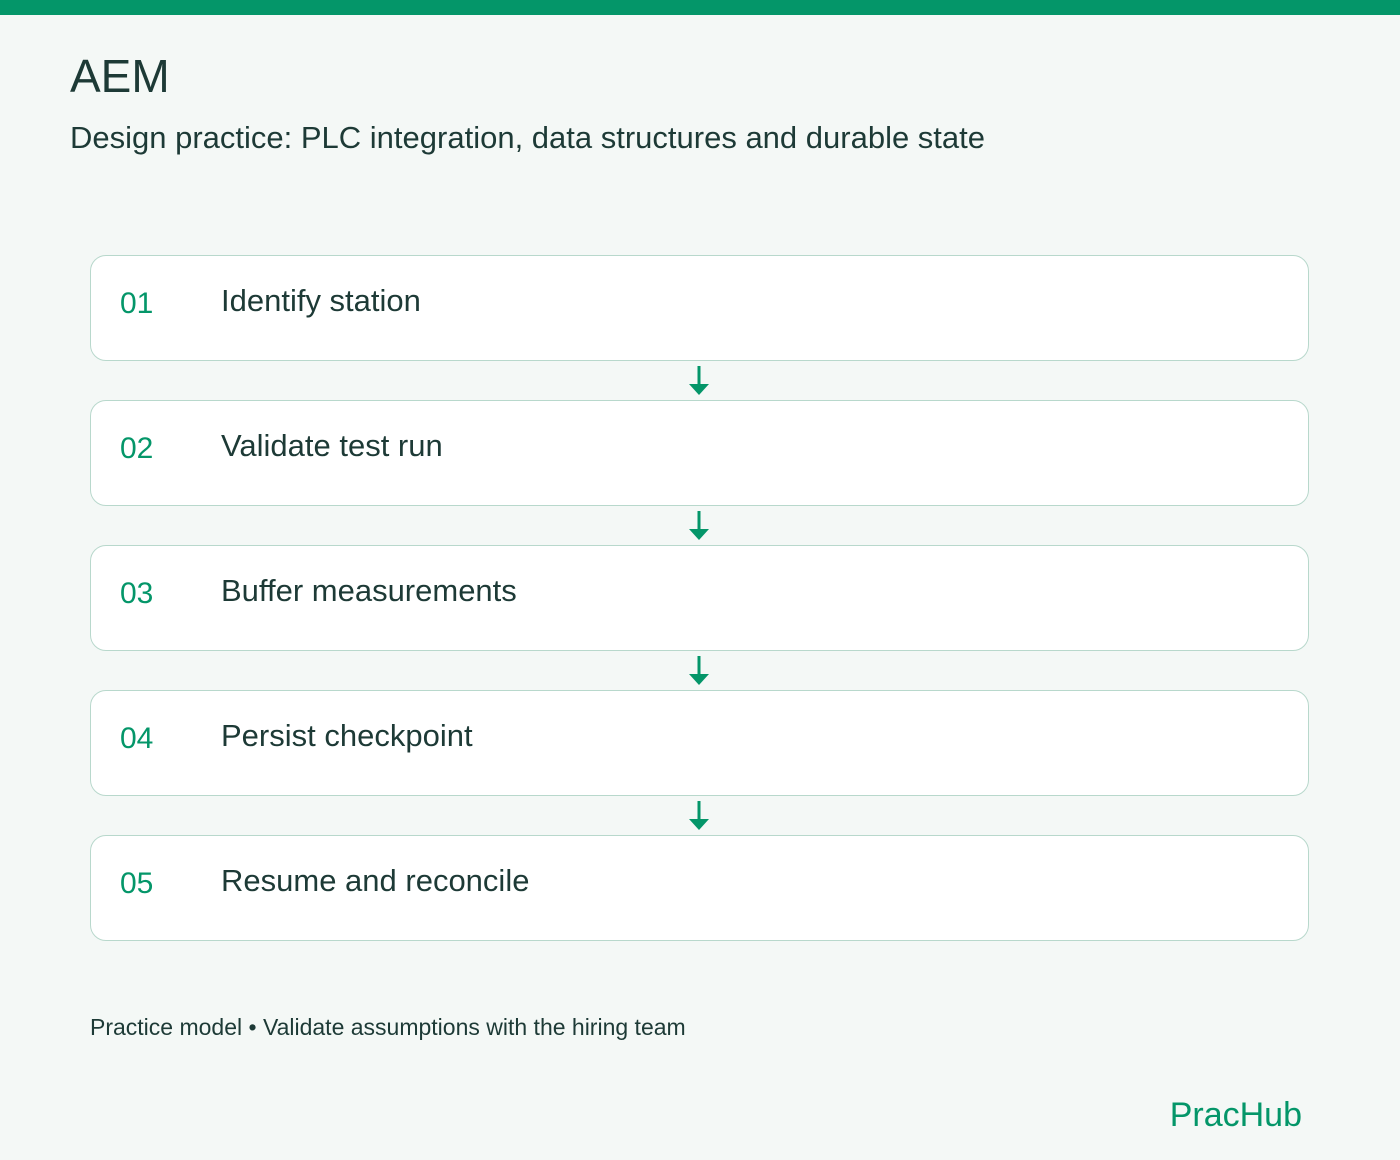 The image size is (1400, 1160). Describe the element at coordinates (137, 883) in the screenshot. I see `step-number: 05` at that location.